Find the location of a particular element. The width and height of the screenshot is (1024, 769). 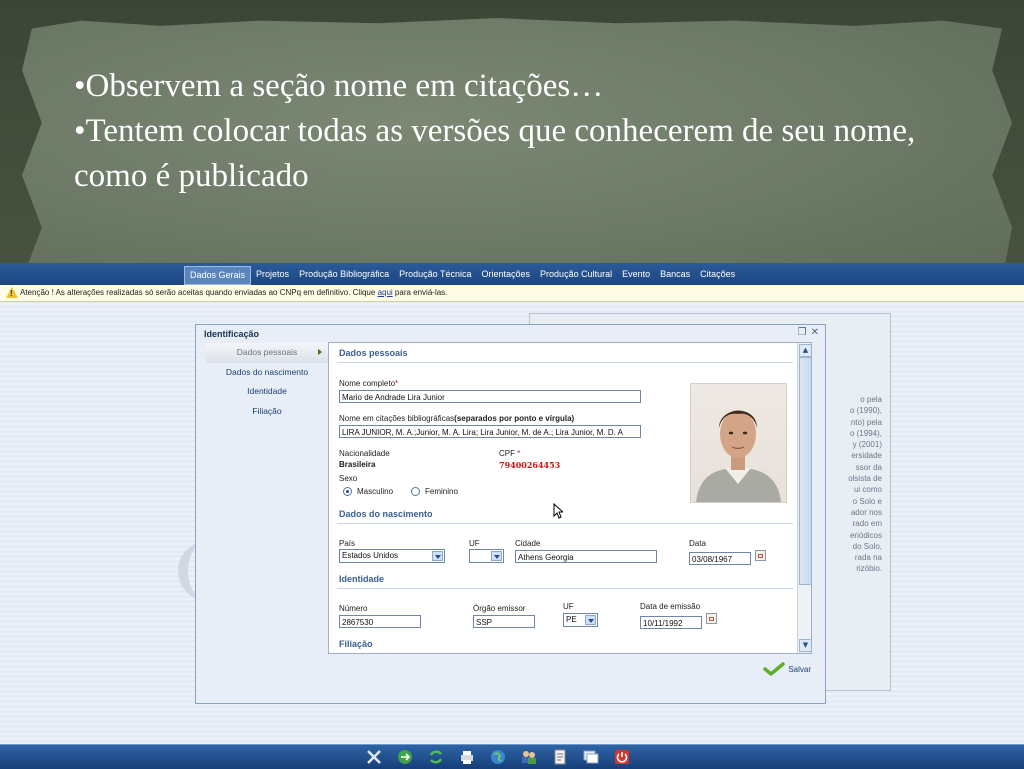

menu-dados-gerais: Dados Gerais is located at coordinates (218, 275).